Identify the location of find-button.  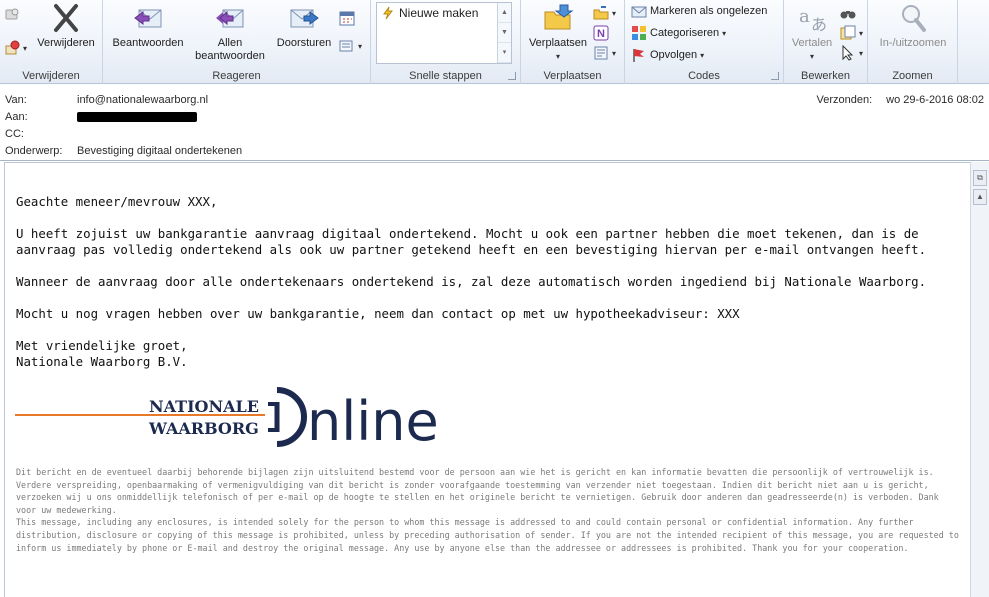
(848, 13).